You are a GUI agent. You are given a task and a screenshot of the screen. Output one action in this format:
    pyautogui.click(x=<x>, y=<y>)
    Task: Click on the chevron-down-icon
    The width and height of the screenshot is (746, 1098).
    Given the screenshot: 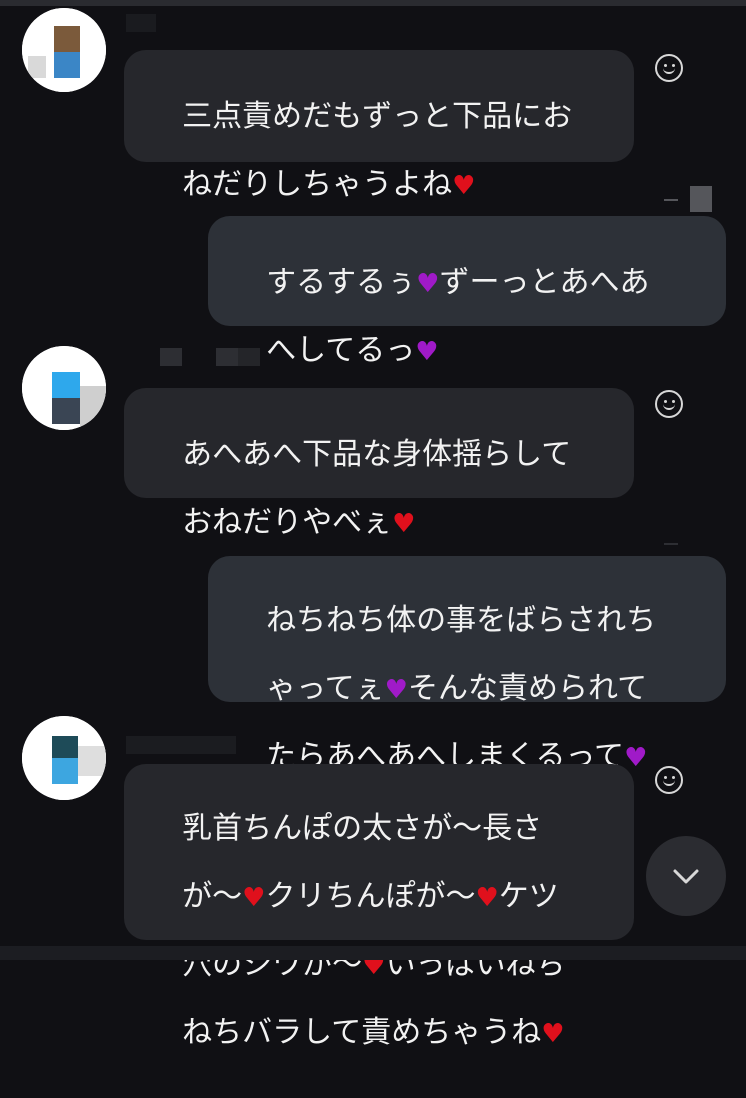 What is the action you would take?
    pyautogui.click(x=686, y=876)
    